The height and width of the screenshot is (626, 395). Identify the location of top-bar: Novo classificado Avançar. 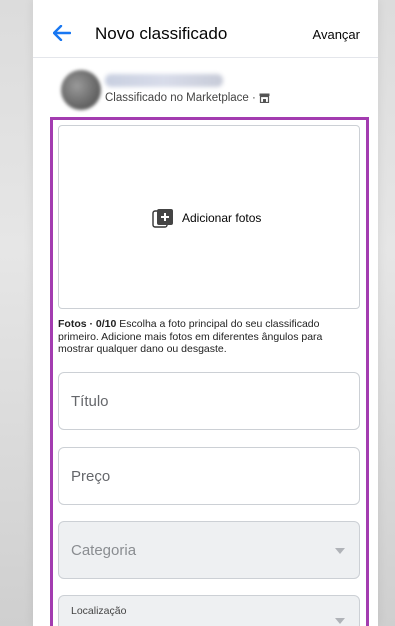
(205, 29).